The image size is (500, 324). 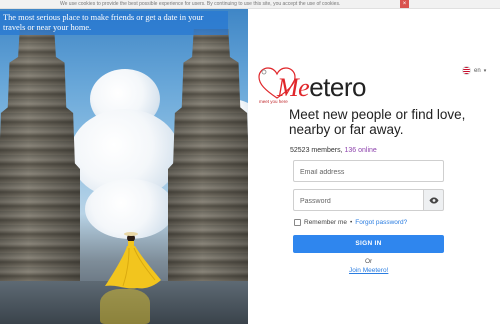 What do you see at coordinates (368, 244) in the screenshot?
I see `sign-in-button: SIGN IN` at bounding box center [368, 244].